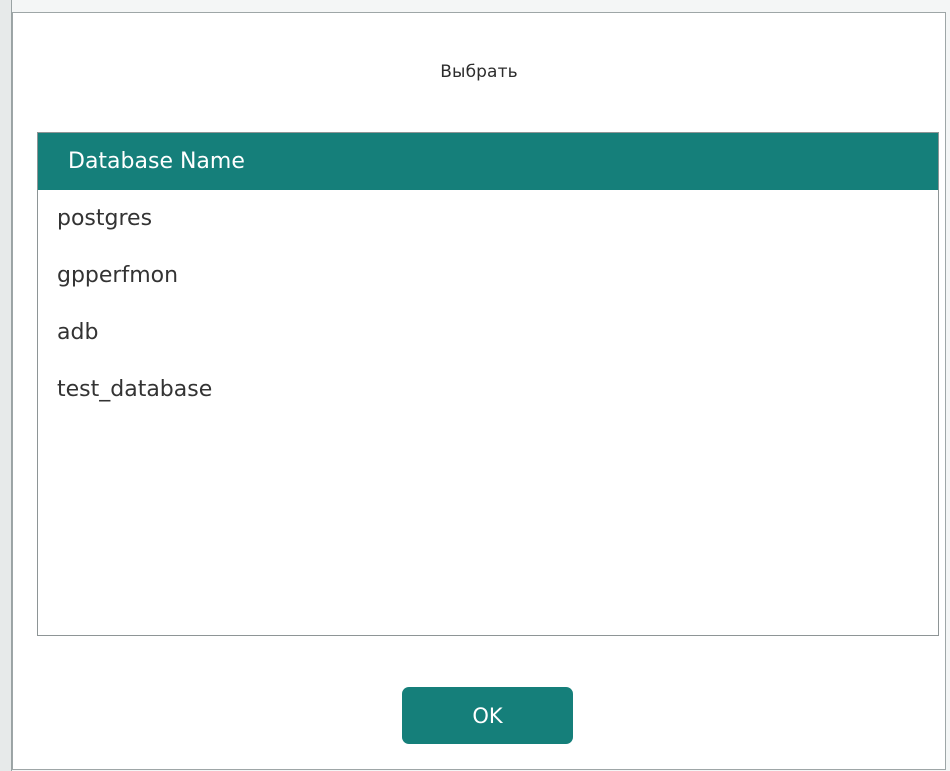 This screenshot has height=771, width=950. I want to click on dialog-title: Выбрать, so click(479, 72).